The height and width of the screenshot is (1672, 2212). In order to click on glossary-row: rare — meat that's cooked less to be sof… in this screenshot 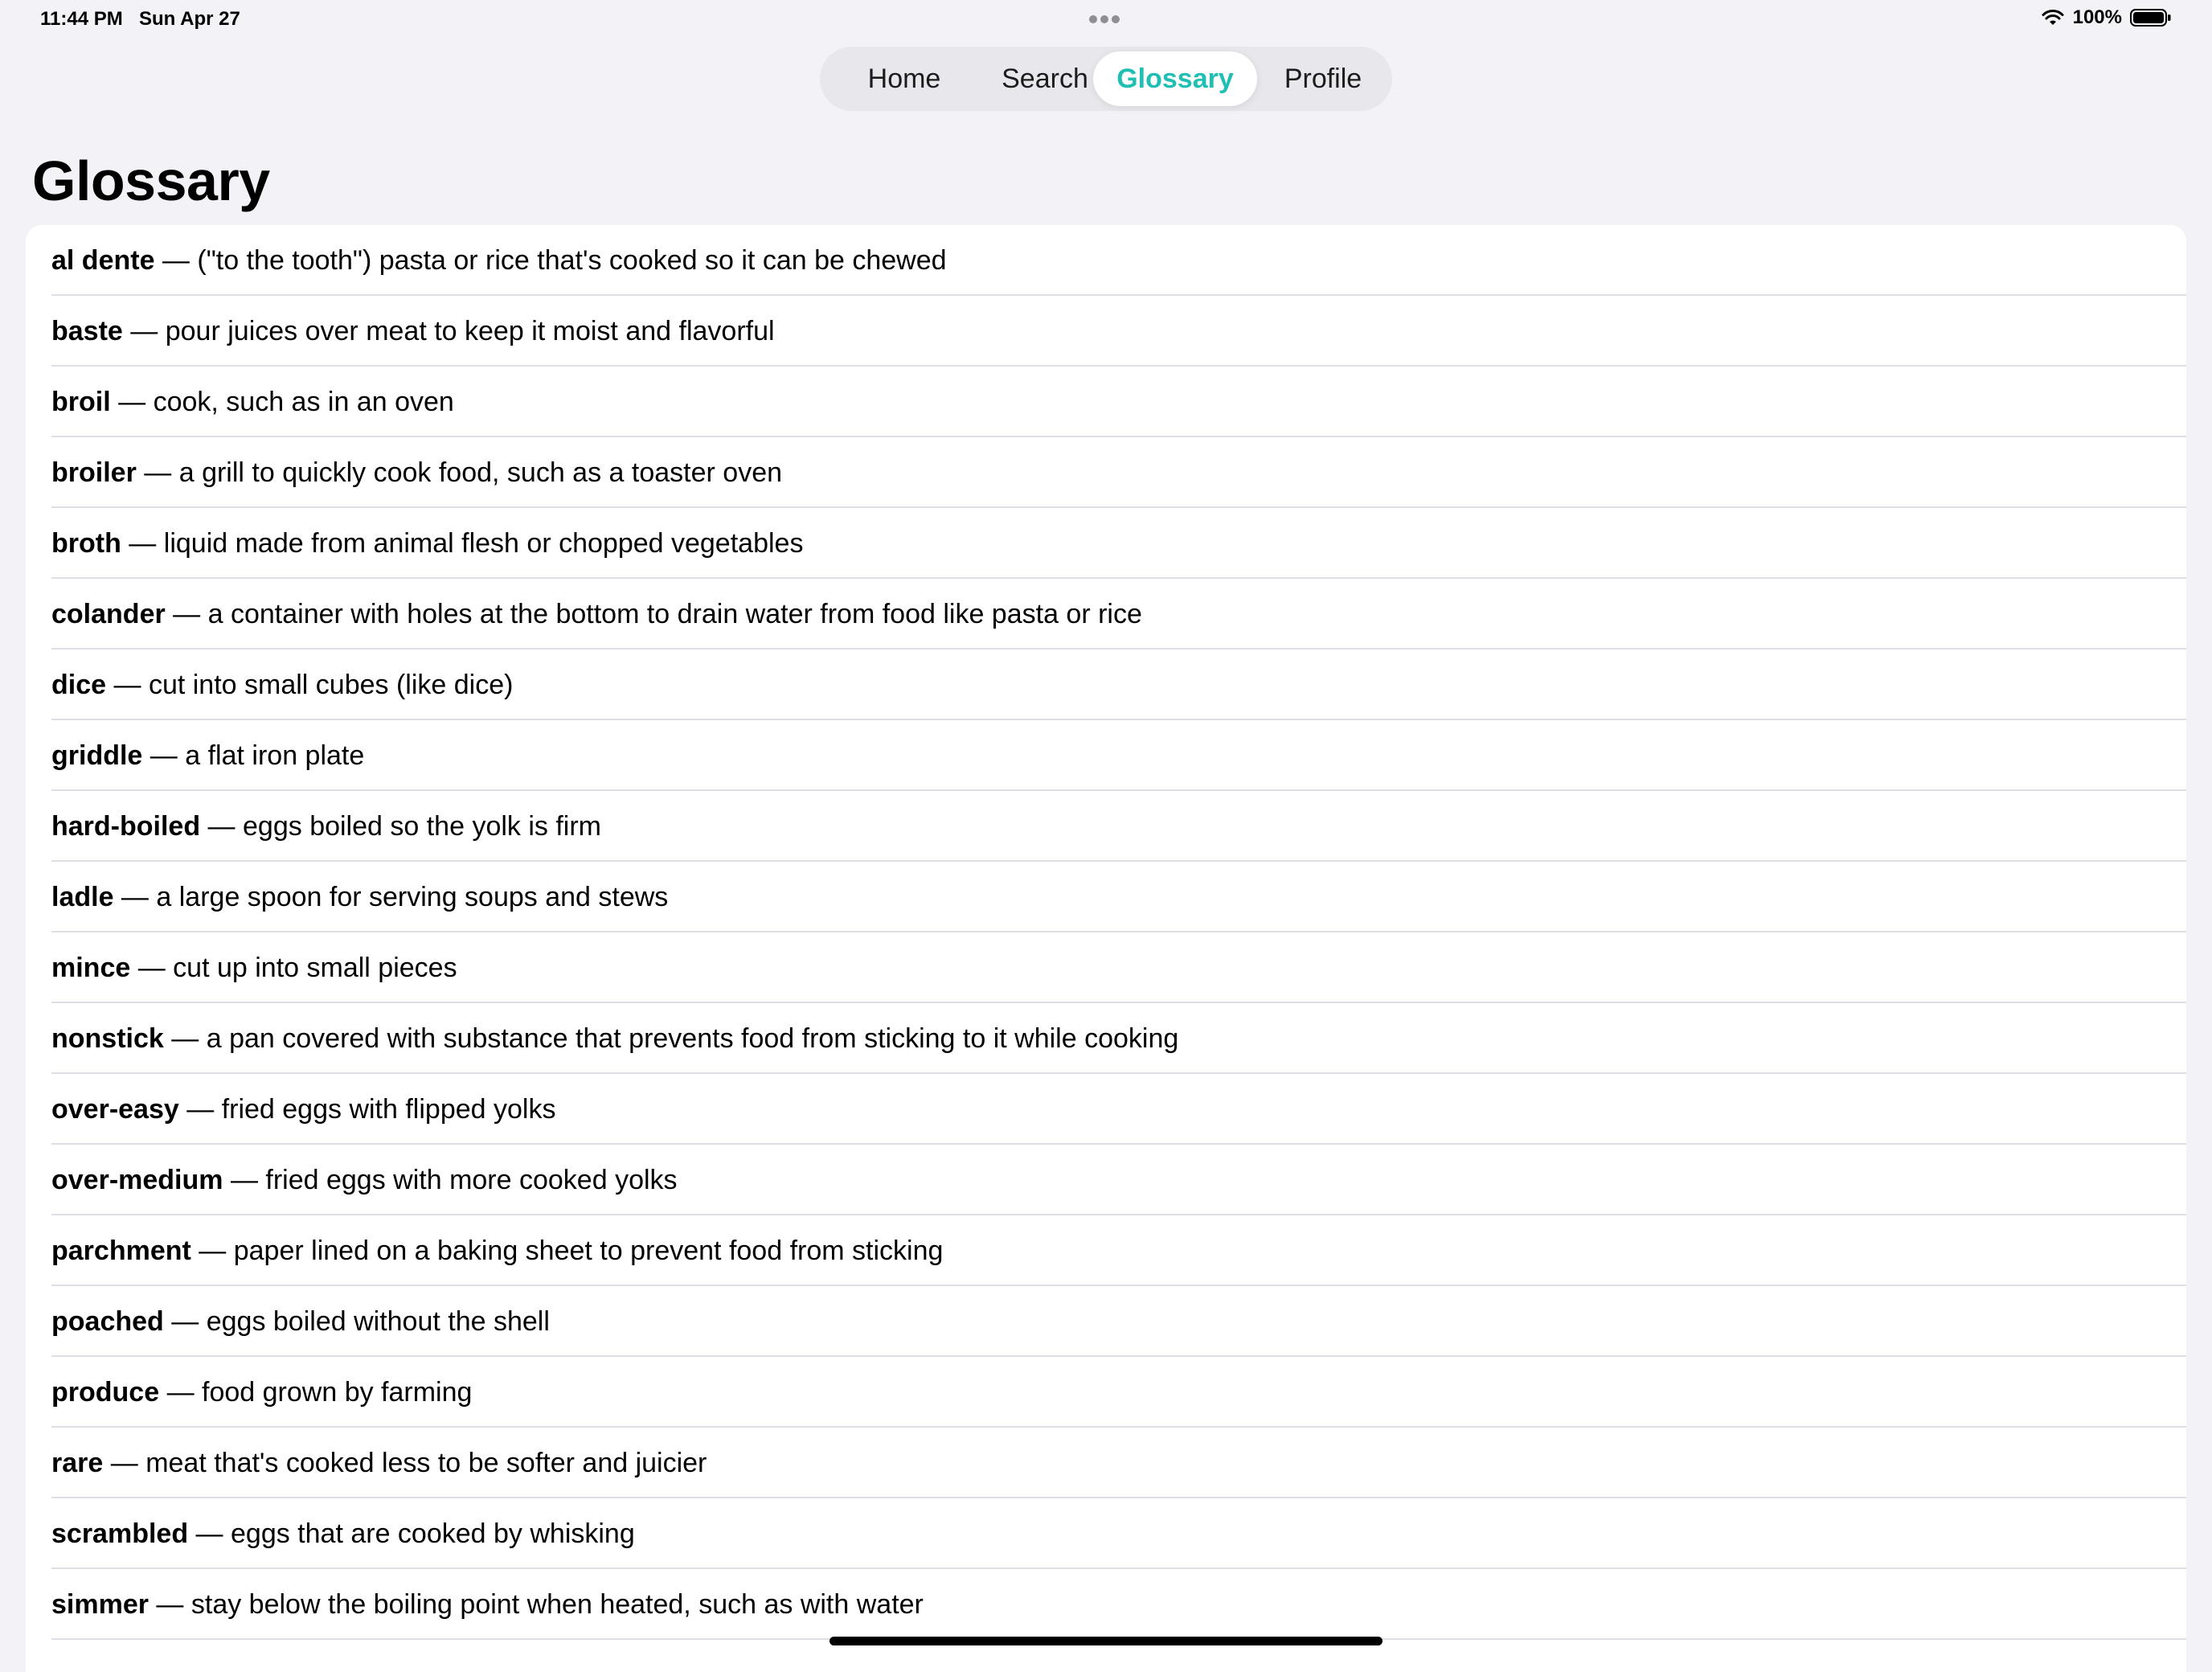, I will do `click(1106, 1463)`.